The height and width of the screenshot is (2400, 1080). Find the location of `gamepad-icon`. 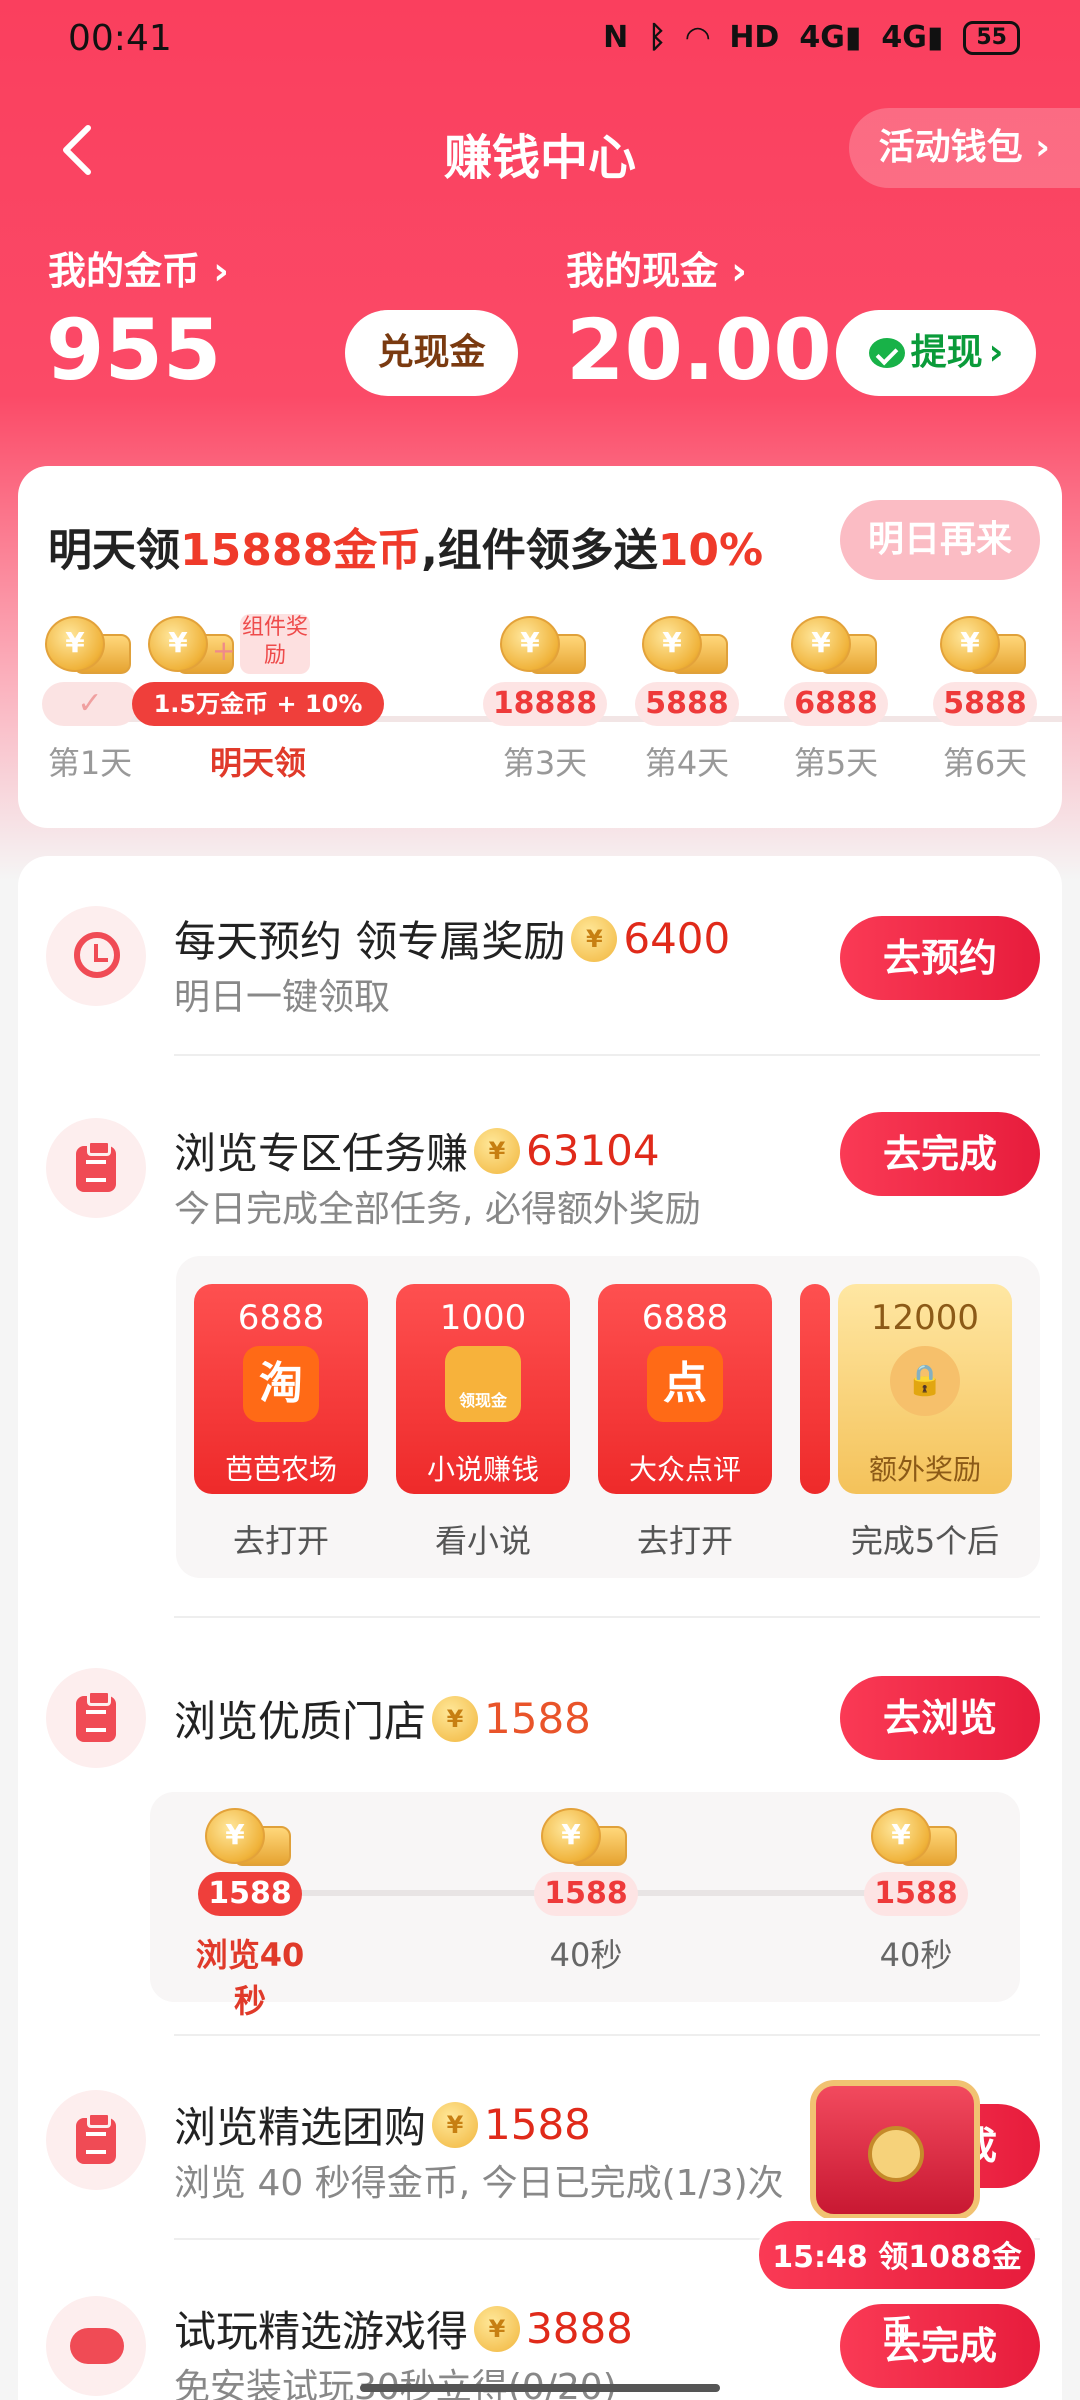

gamepad-icon is located at coordinates (96, 2346).